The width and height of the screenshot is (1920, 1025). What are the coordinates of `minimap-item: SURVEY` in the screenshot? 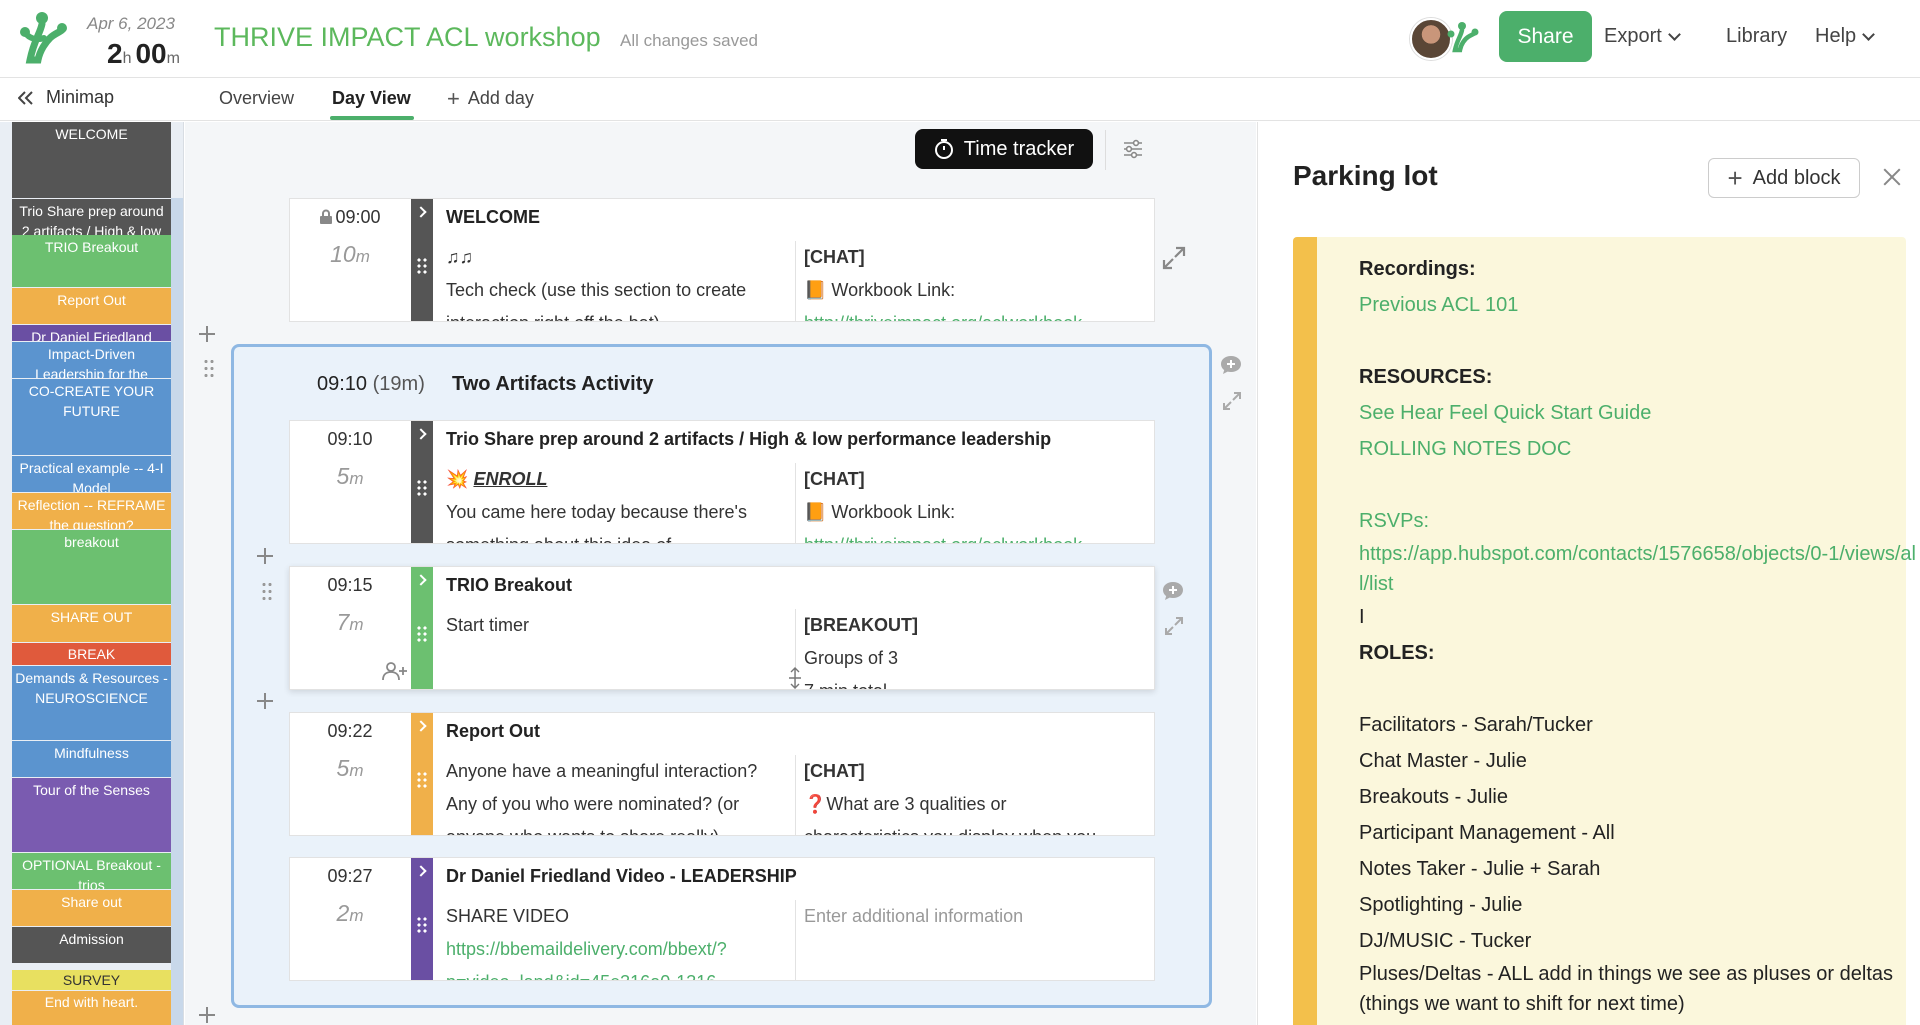 It's located at (91, 980).